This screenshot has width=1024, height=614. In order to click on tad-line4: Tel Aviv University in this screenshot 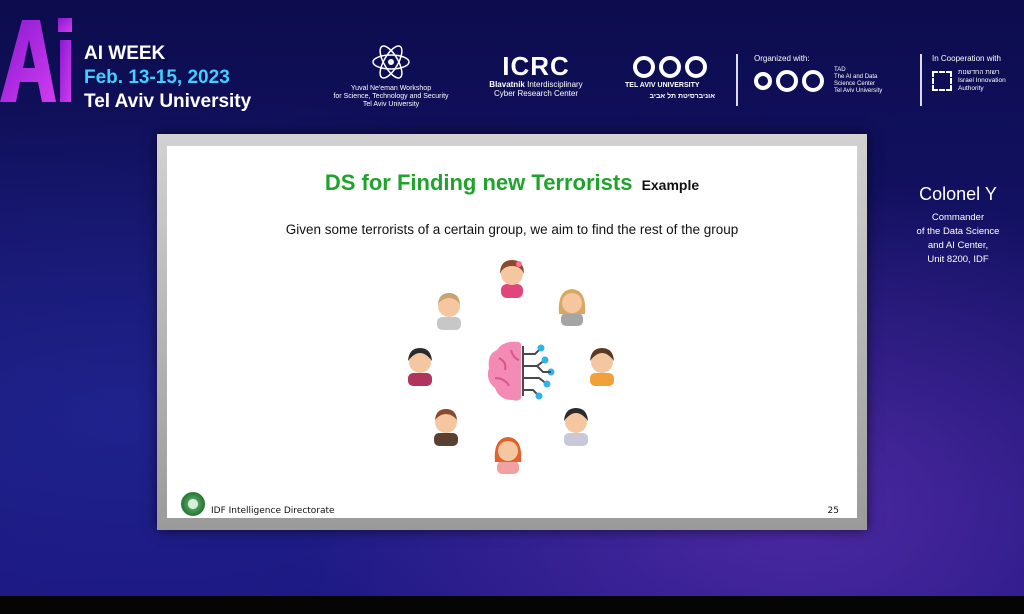, I will do `click(858, 91)`.